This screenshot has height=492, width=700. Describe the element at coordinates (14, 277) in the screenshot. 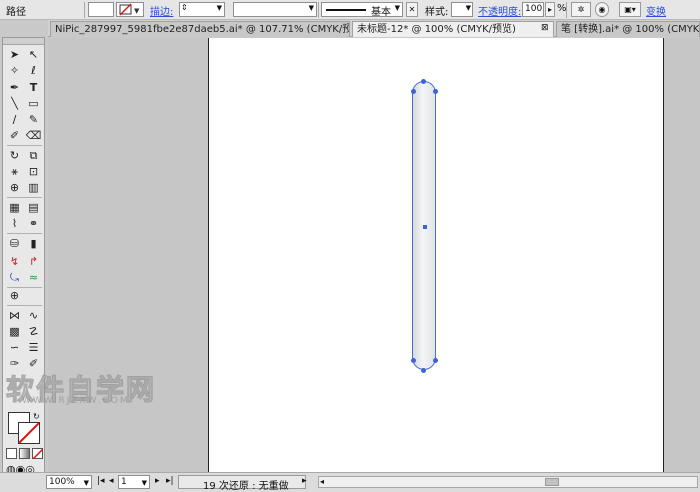

I see `hand-icon: ⤿` at that location.